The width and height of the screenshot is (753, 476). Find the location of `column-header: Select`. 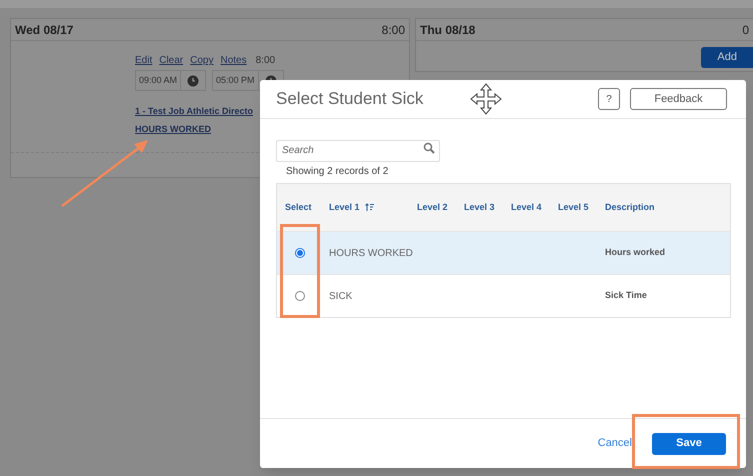

column-header: Select is located at coordinates (298, 207).